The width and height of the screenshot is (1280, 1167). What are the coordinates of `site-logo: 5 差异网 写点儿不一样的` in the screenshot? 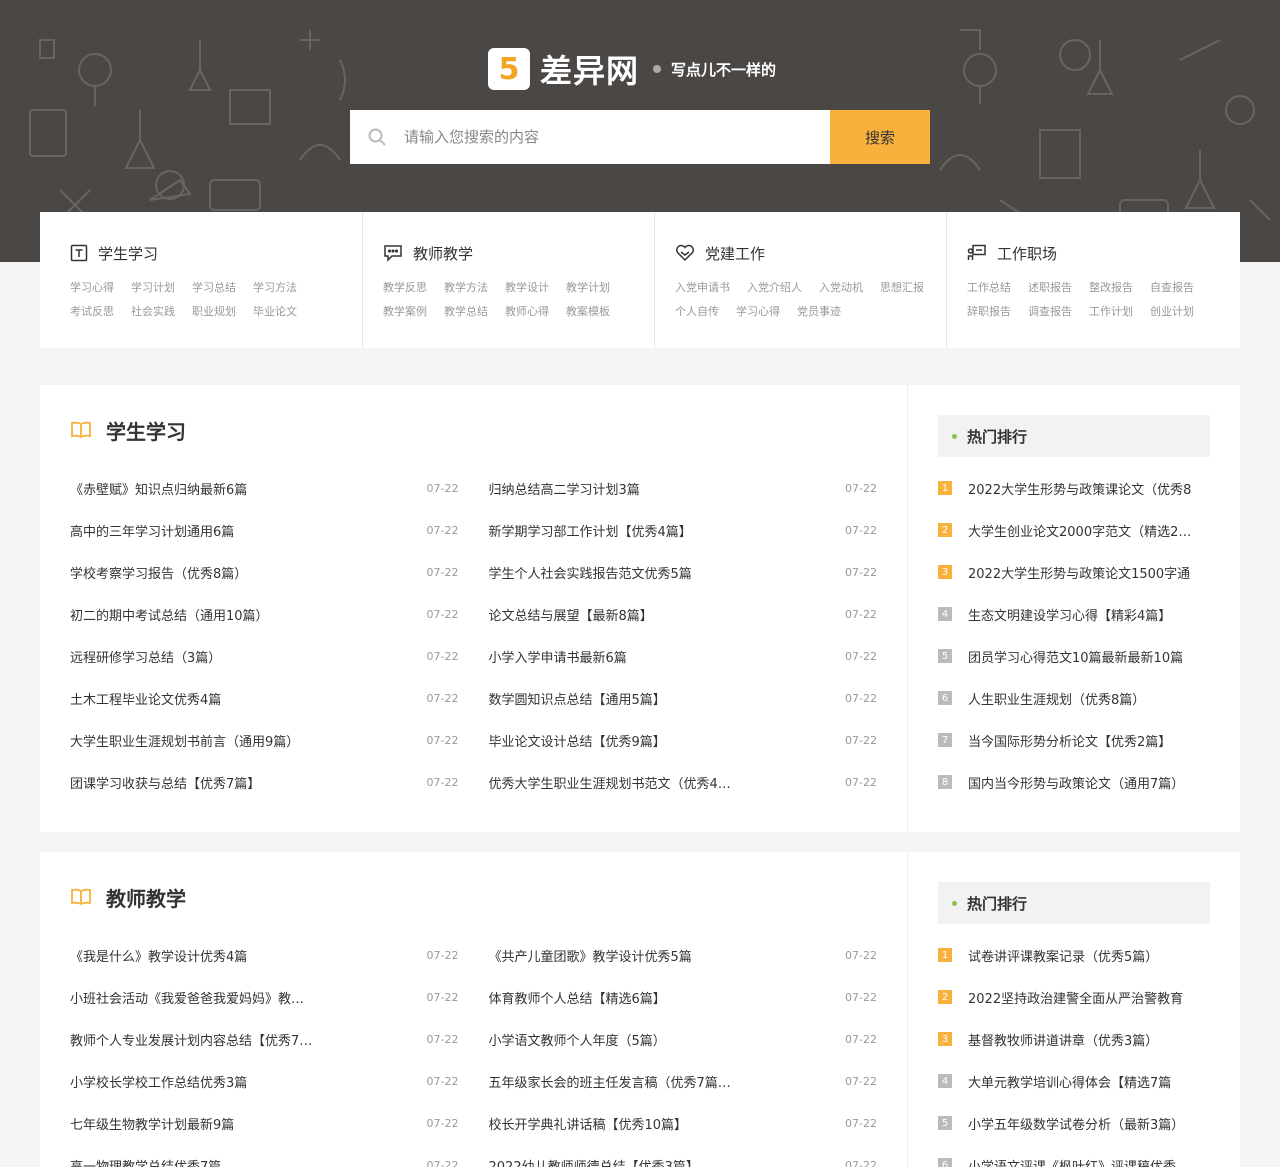 It's located at (632, 69).